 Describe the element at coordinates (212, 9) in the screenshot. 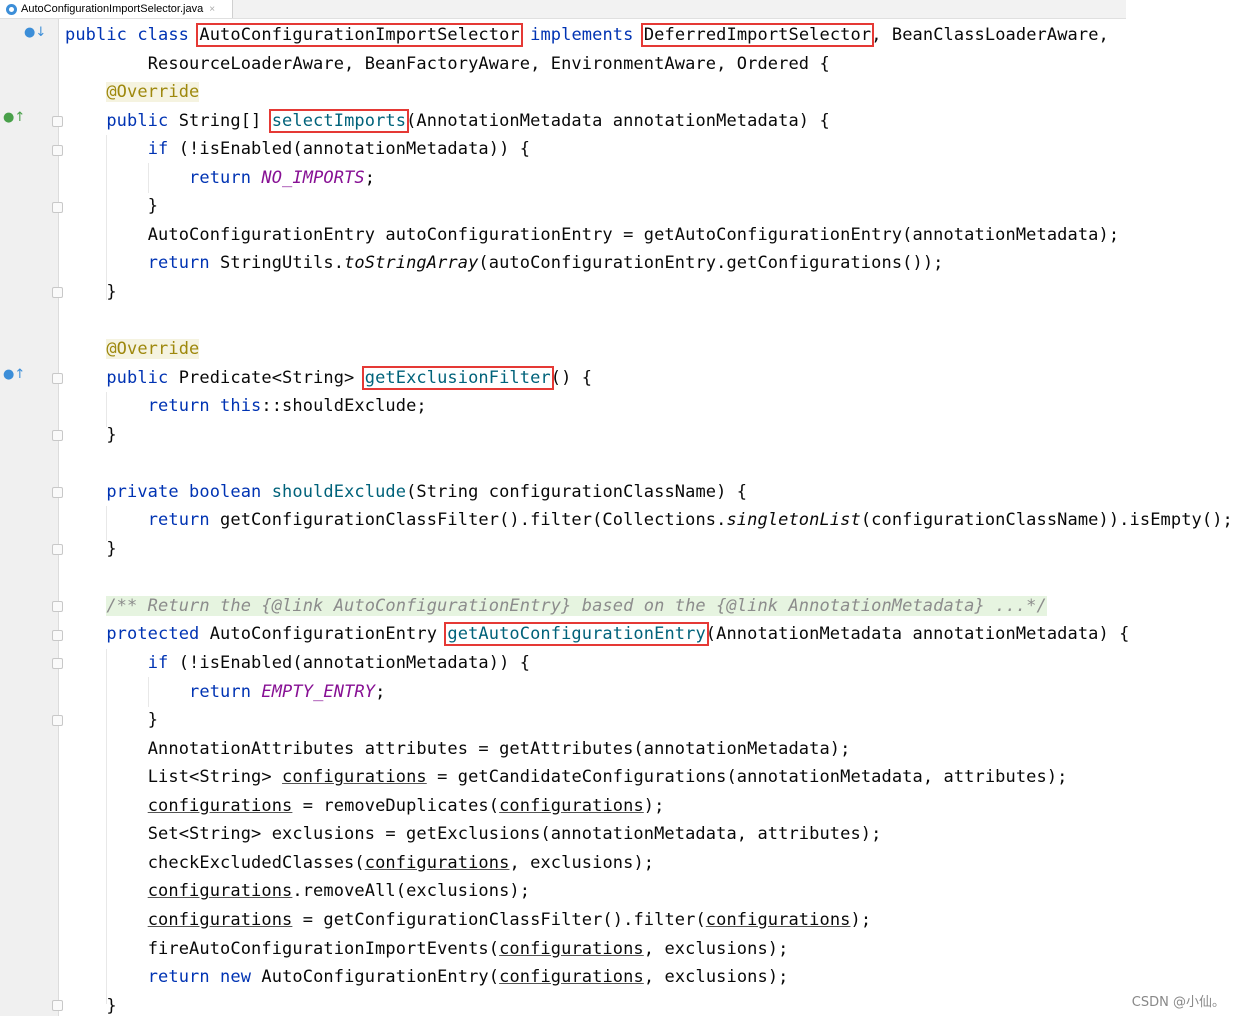

I see `close-tab-icon: ×` at that location.